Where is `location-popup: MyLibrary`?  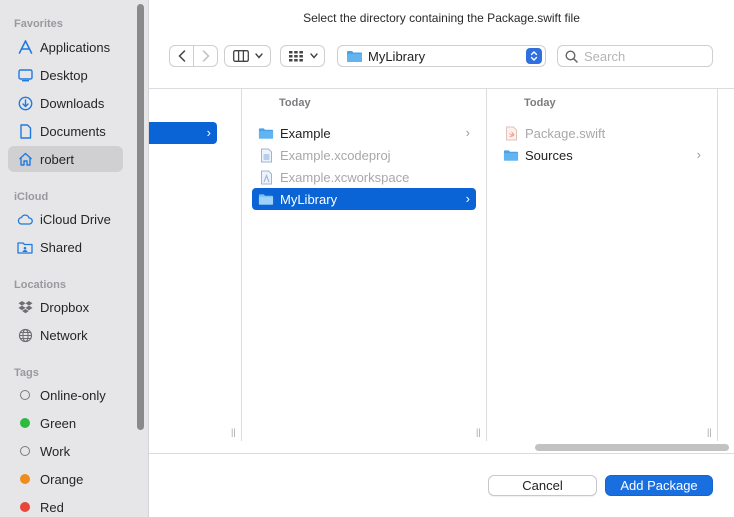
location-popup: MyLibrary is located at coordinates (441, 56).